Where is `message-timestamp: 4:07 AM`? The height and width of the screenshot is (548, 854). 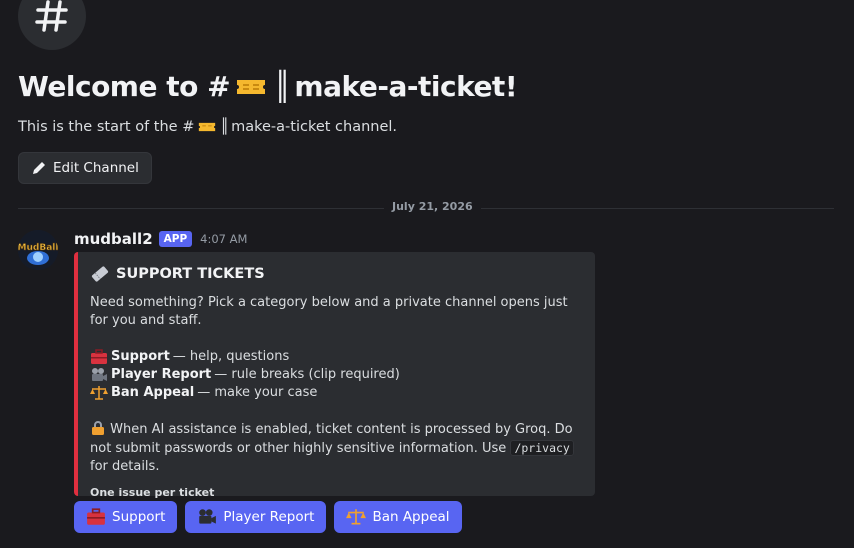
message-timestamp: 4:07 AM is located at coordinates (223, 239).